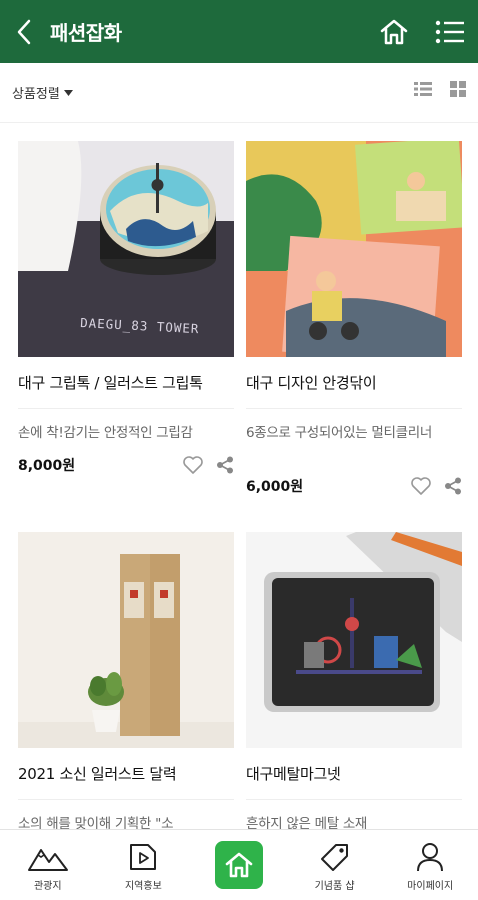 This screenshot has height=900, width=478. Describe the element at coordinates (126, 774) in the screenshot. I see `product-title: 2021 소신 일러스트 달력` at that location.